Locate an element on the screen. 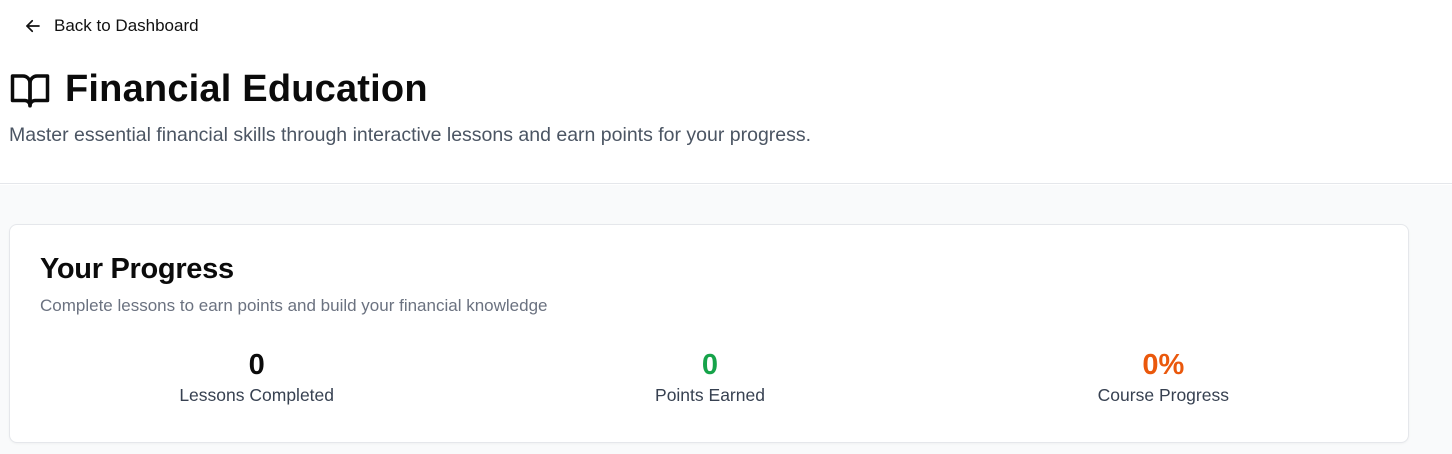 The image size is (1452, 454). stat-course-progress: 0% Course Progress is located at coordinates (1163, 376).